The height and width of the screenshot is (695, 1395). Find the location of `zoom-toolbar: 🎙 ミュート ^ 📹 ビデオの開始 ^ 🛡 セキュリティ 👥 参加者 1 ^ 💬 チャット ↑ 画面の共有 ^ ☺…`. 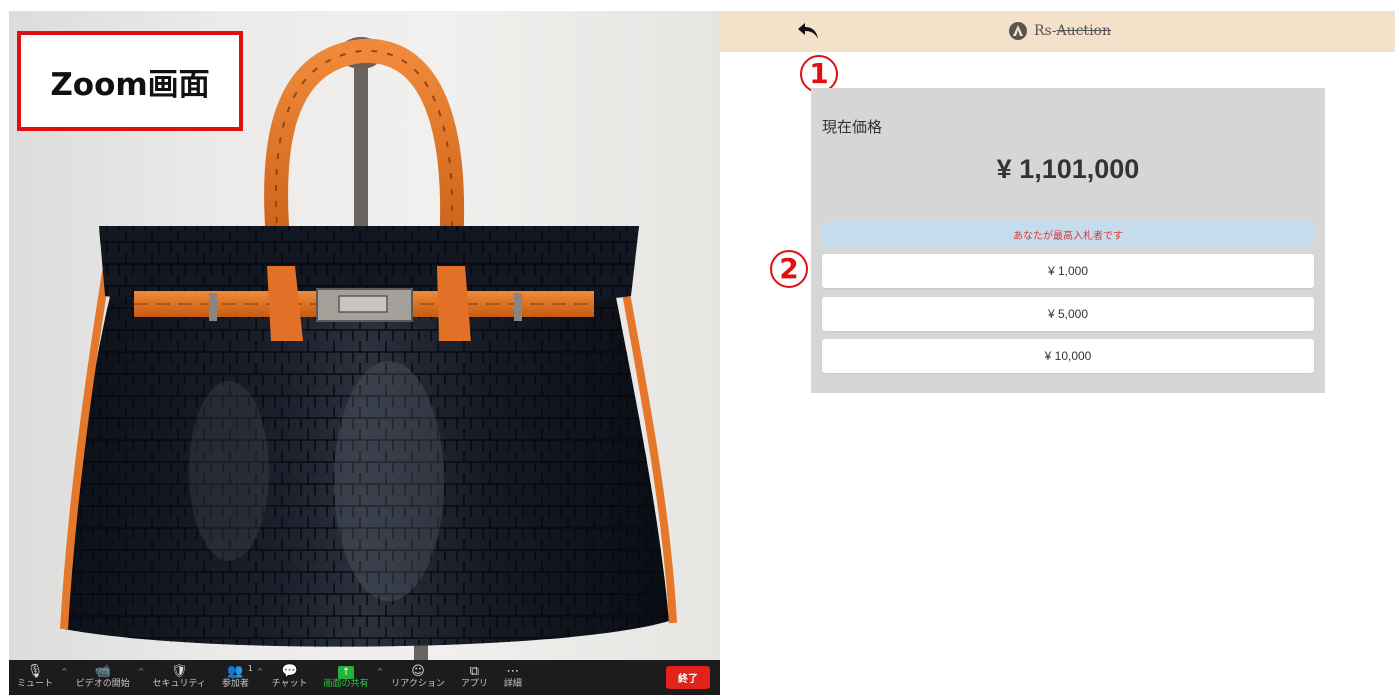

zoom-toolbar: 🎙 ミュート ^ 📹 ビデオの開始 ^ 🛡 セキュリティ 👥 参加者 1 ^ 💬 チャット ↑ 画面の共有 ^ ☺… is located at coordinates (364, 677).